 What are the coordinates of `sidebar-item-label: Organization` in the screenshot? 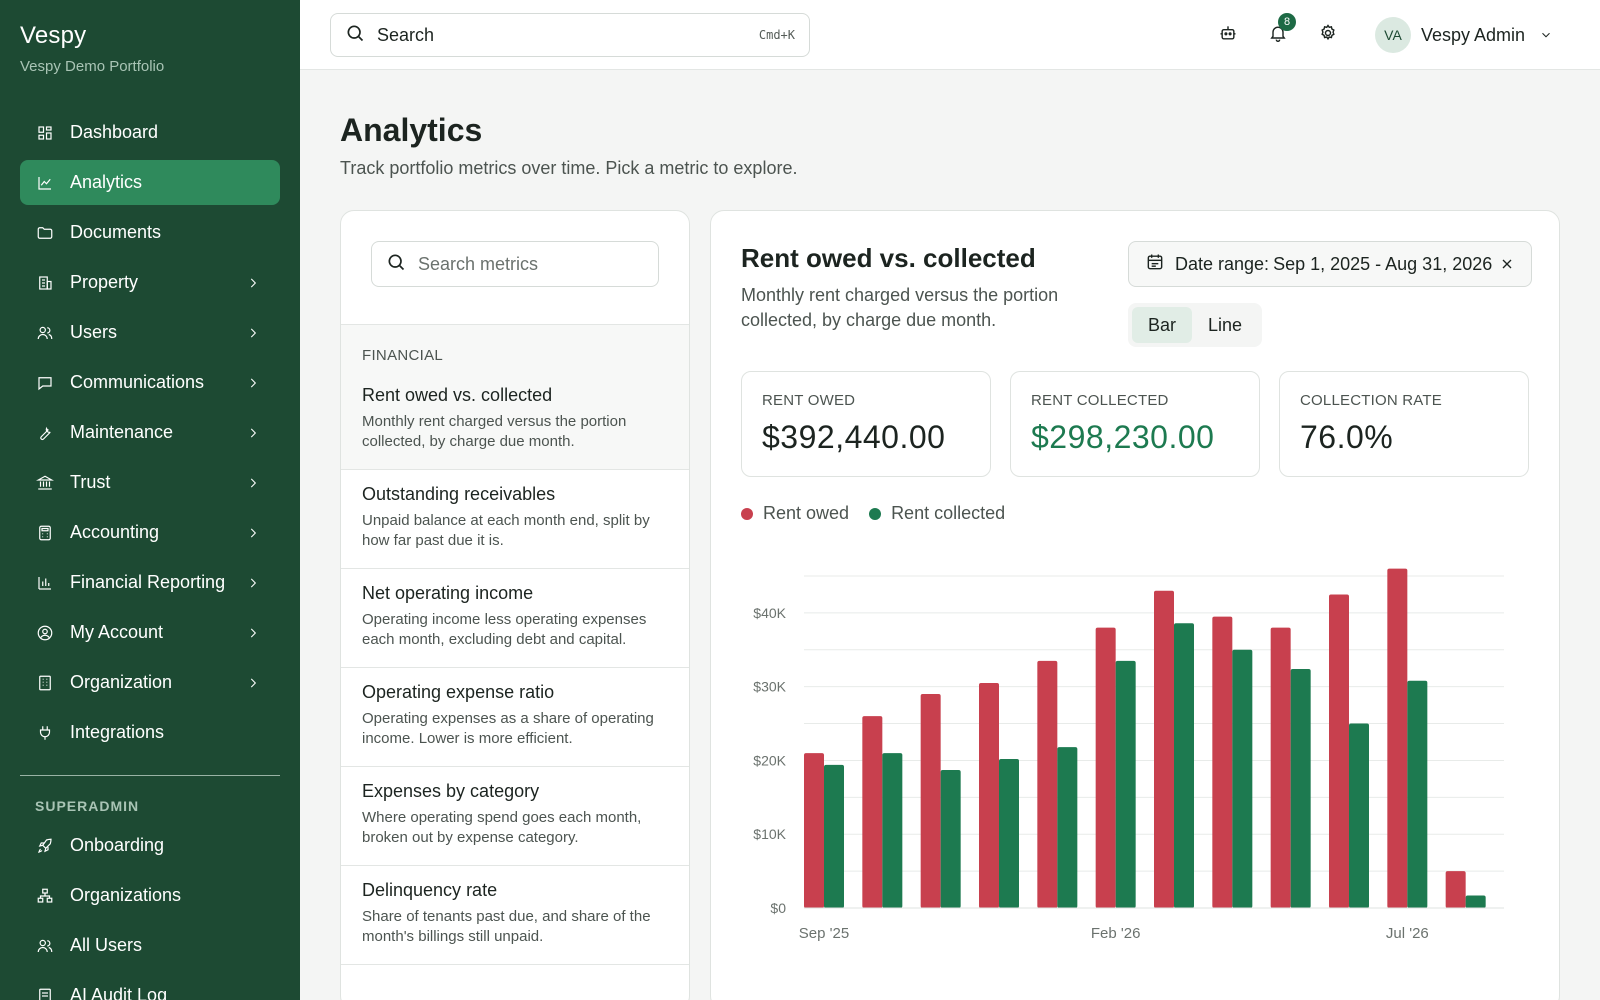 It's located at (121, 682).